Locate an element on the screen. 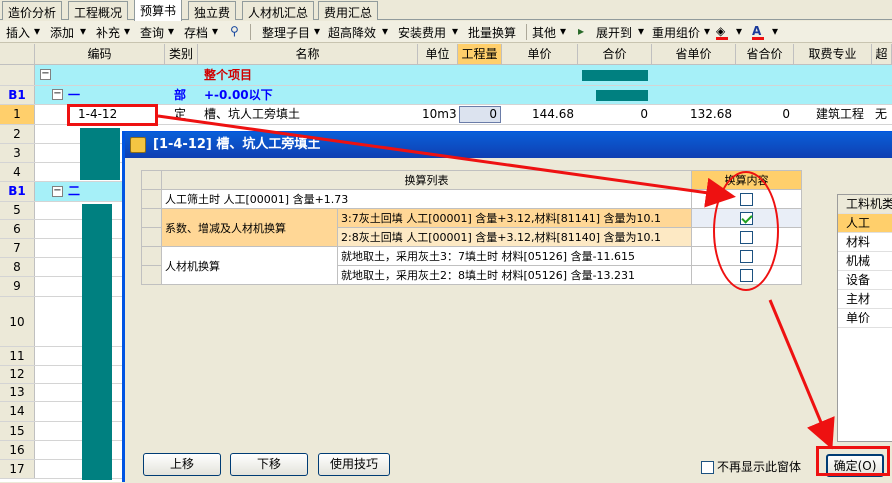 The width and height of the screenshot is (892, 483). header-specialty: 取费专业 is located at coordinates (833, 54).